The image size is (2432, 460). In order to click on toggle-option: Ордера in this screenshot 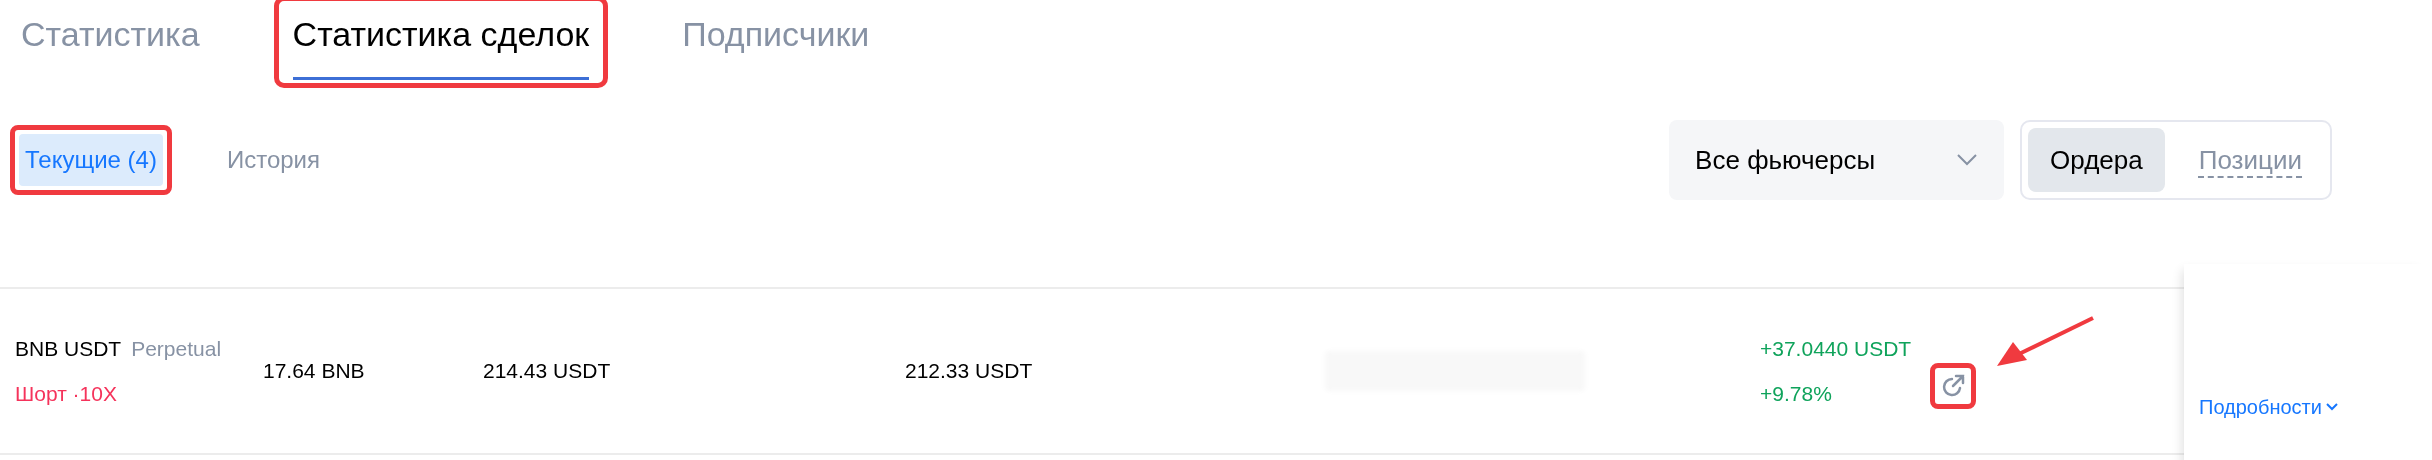, I will do `click(2096, 160)`.